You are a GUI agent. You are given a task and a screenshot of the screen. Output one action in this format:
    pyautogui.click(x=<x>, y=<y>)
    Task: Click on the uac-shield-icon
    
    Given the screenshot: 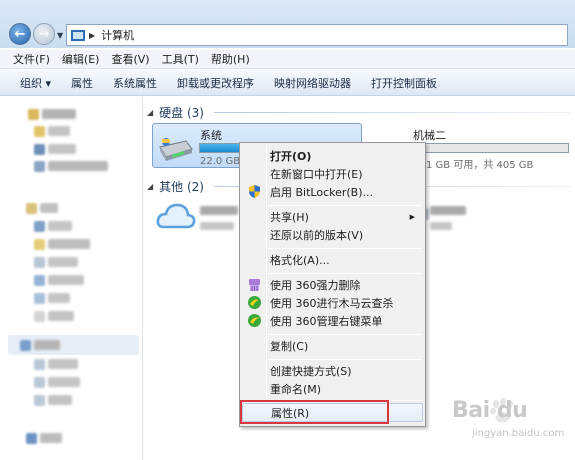 What is the action you would take?
    pyautogui.click(x=254, y=191)
    